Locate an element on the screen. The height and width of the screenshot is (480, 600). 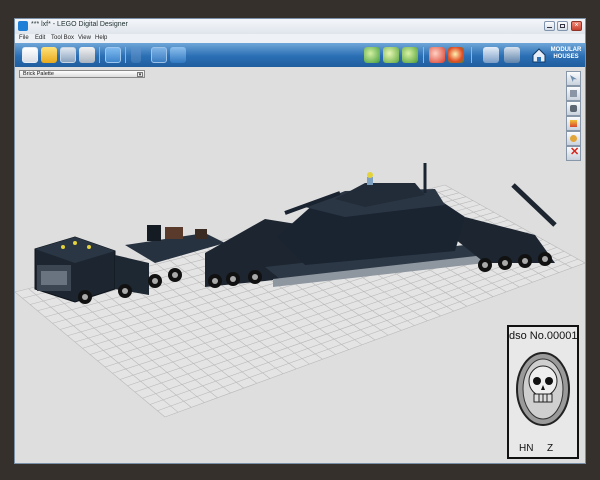
side-toolbox: ✕ is located at coordinates (573, 116).